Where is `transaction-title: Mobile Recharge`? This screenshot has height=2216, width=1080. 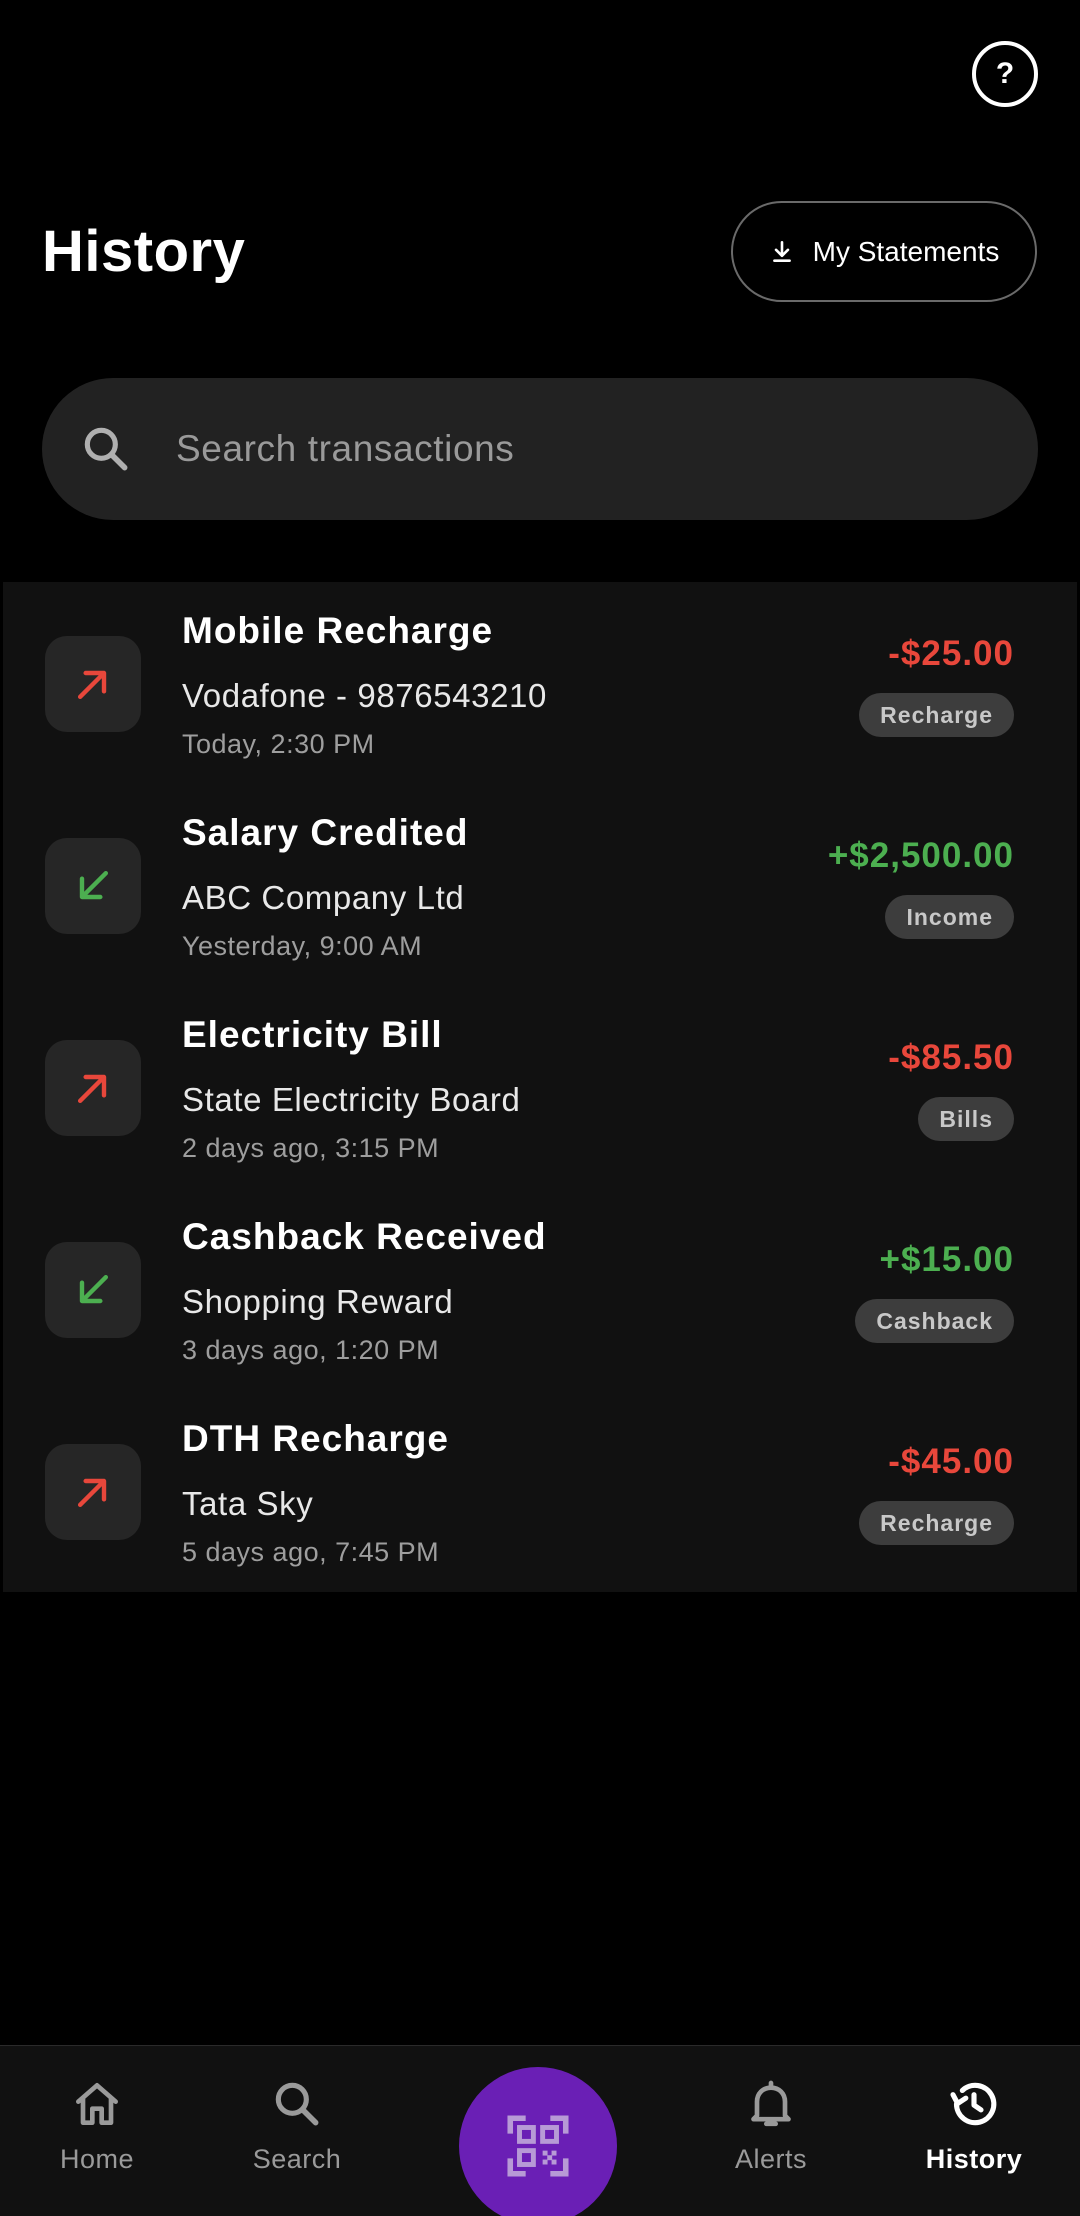 transaction-title: Mobile Recharge is located at coordinates (338, 630).